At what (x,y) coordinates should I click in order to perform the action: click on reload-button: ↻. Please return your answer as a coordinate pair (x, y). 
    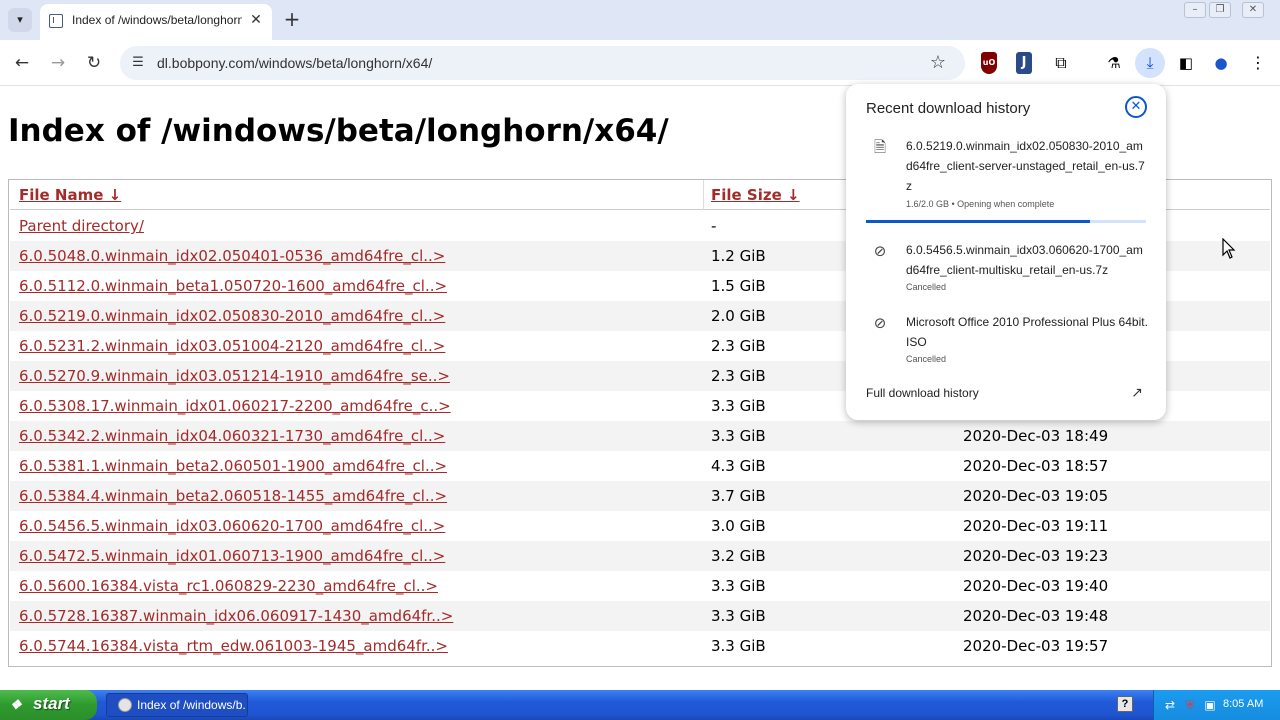
    Looking at the image, I should click on (94, 63).